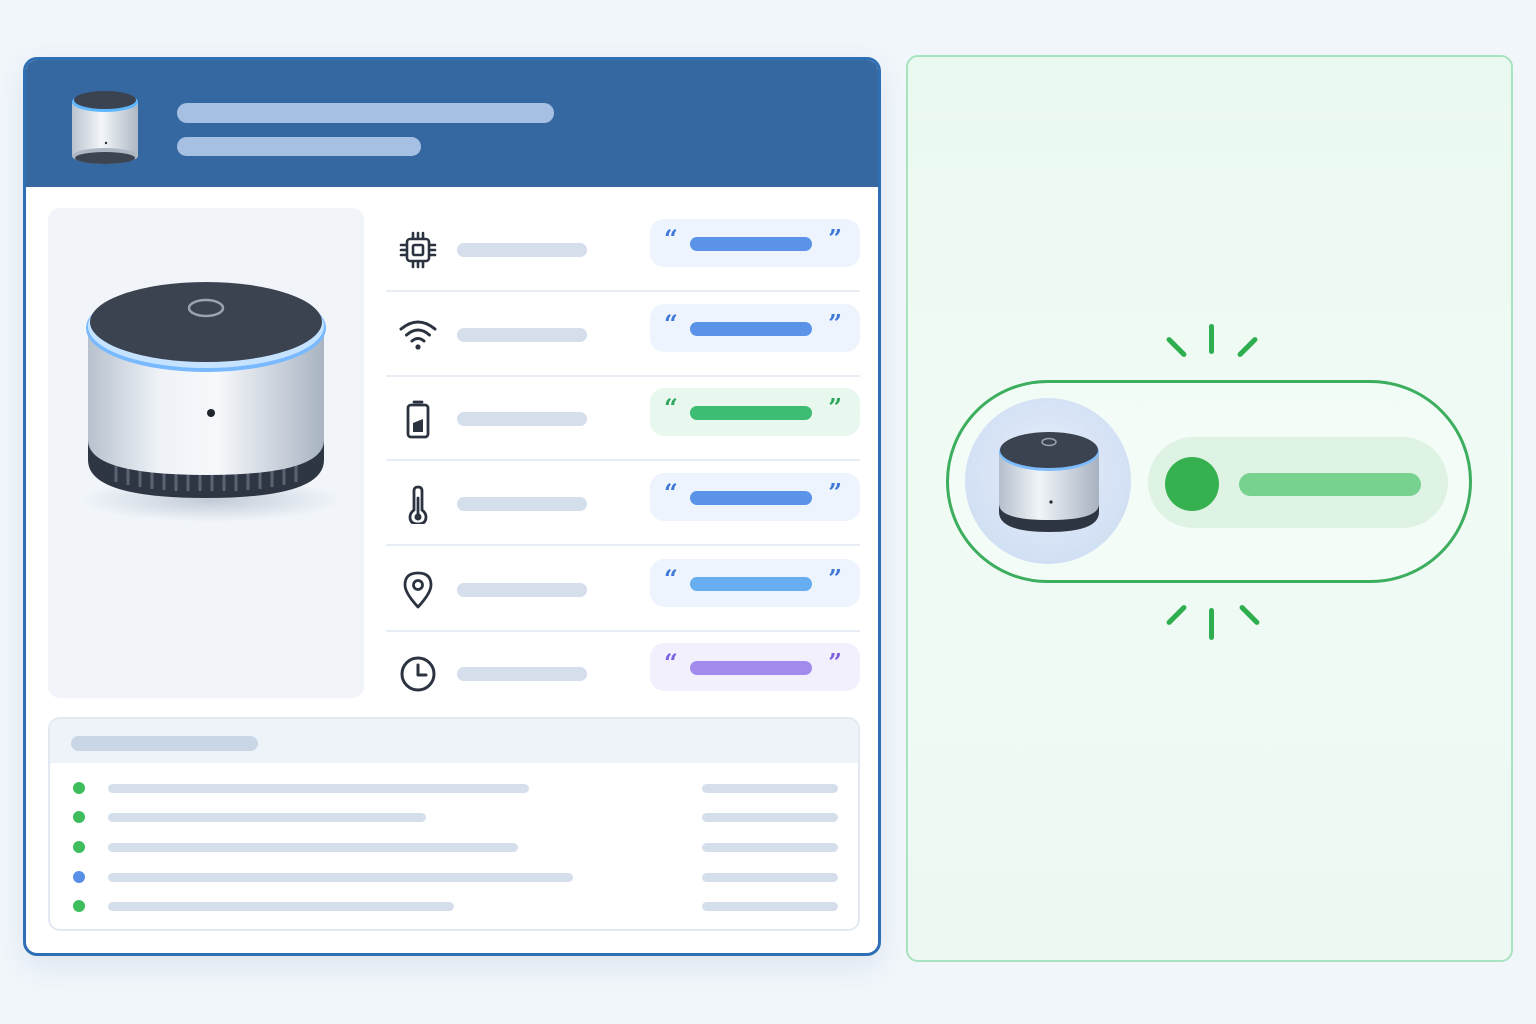 Image resolution: width=1536 pixels, height=1024 pixels. What do you see at coordinates (105, 127) in the screenshot?
I see `device-thumbnail` at bounding box center [105, 127].